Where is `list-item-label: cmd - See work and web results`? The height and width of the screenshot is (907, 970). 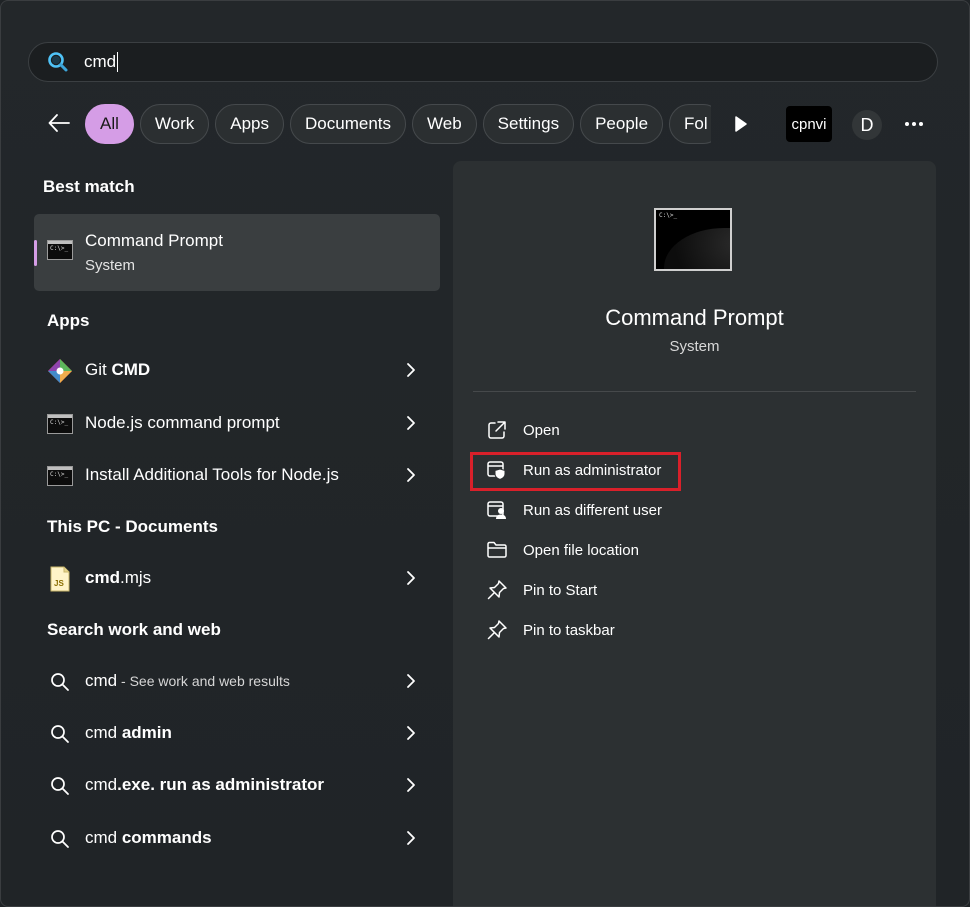 list-item-label: cmd - See work and web results is located at coordinates (187, 680).